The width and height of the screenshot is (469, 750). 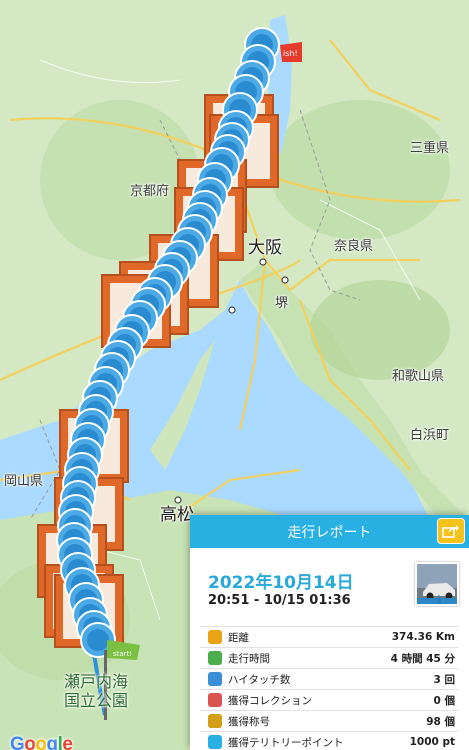 What do you see at coordinates (24, 481) in the screenshot?
I see `label-okayama: 岡山県` at bounding box center [24, 481].